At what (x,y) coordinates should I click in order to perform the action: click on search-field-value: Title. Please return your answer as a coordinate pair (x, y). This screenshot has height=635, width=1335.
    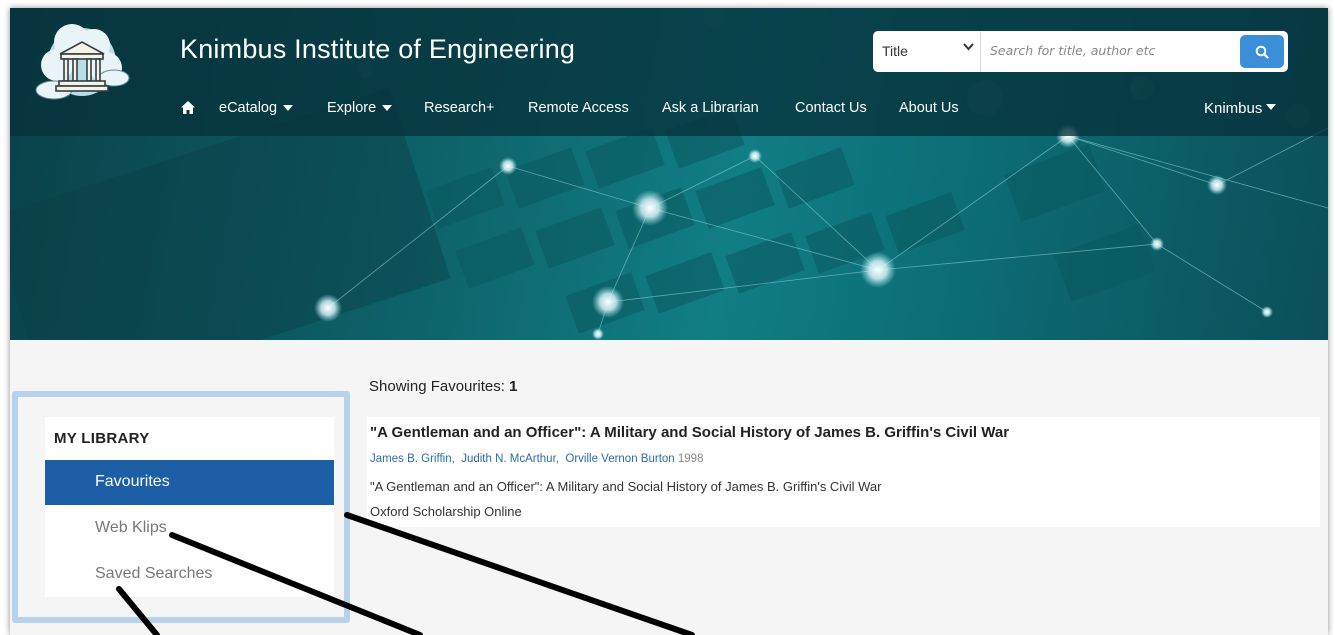
    Looking at the image, I should click on (895, 51).